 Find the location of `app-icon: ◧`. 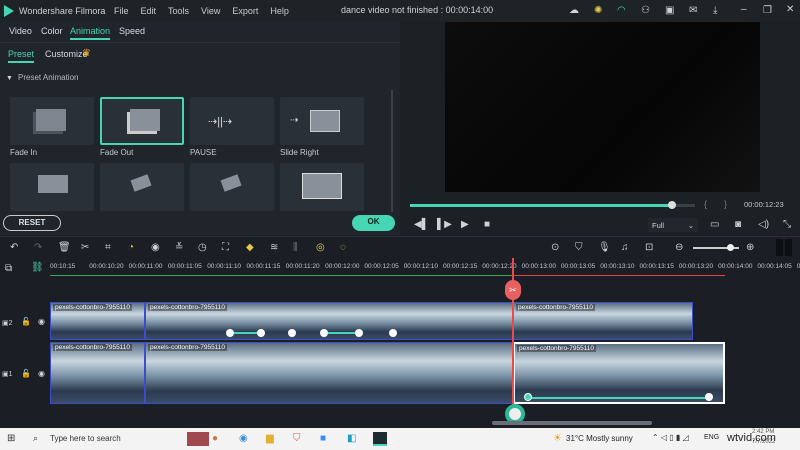

app-icon: ◧ is located at coordinates (351, 438).